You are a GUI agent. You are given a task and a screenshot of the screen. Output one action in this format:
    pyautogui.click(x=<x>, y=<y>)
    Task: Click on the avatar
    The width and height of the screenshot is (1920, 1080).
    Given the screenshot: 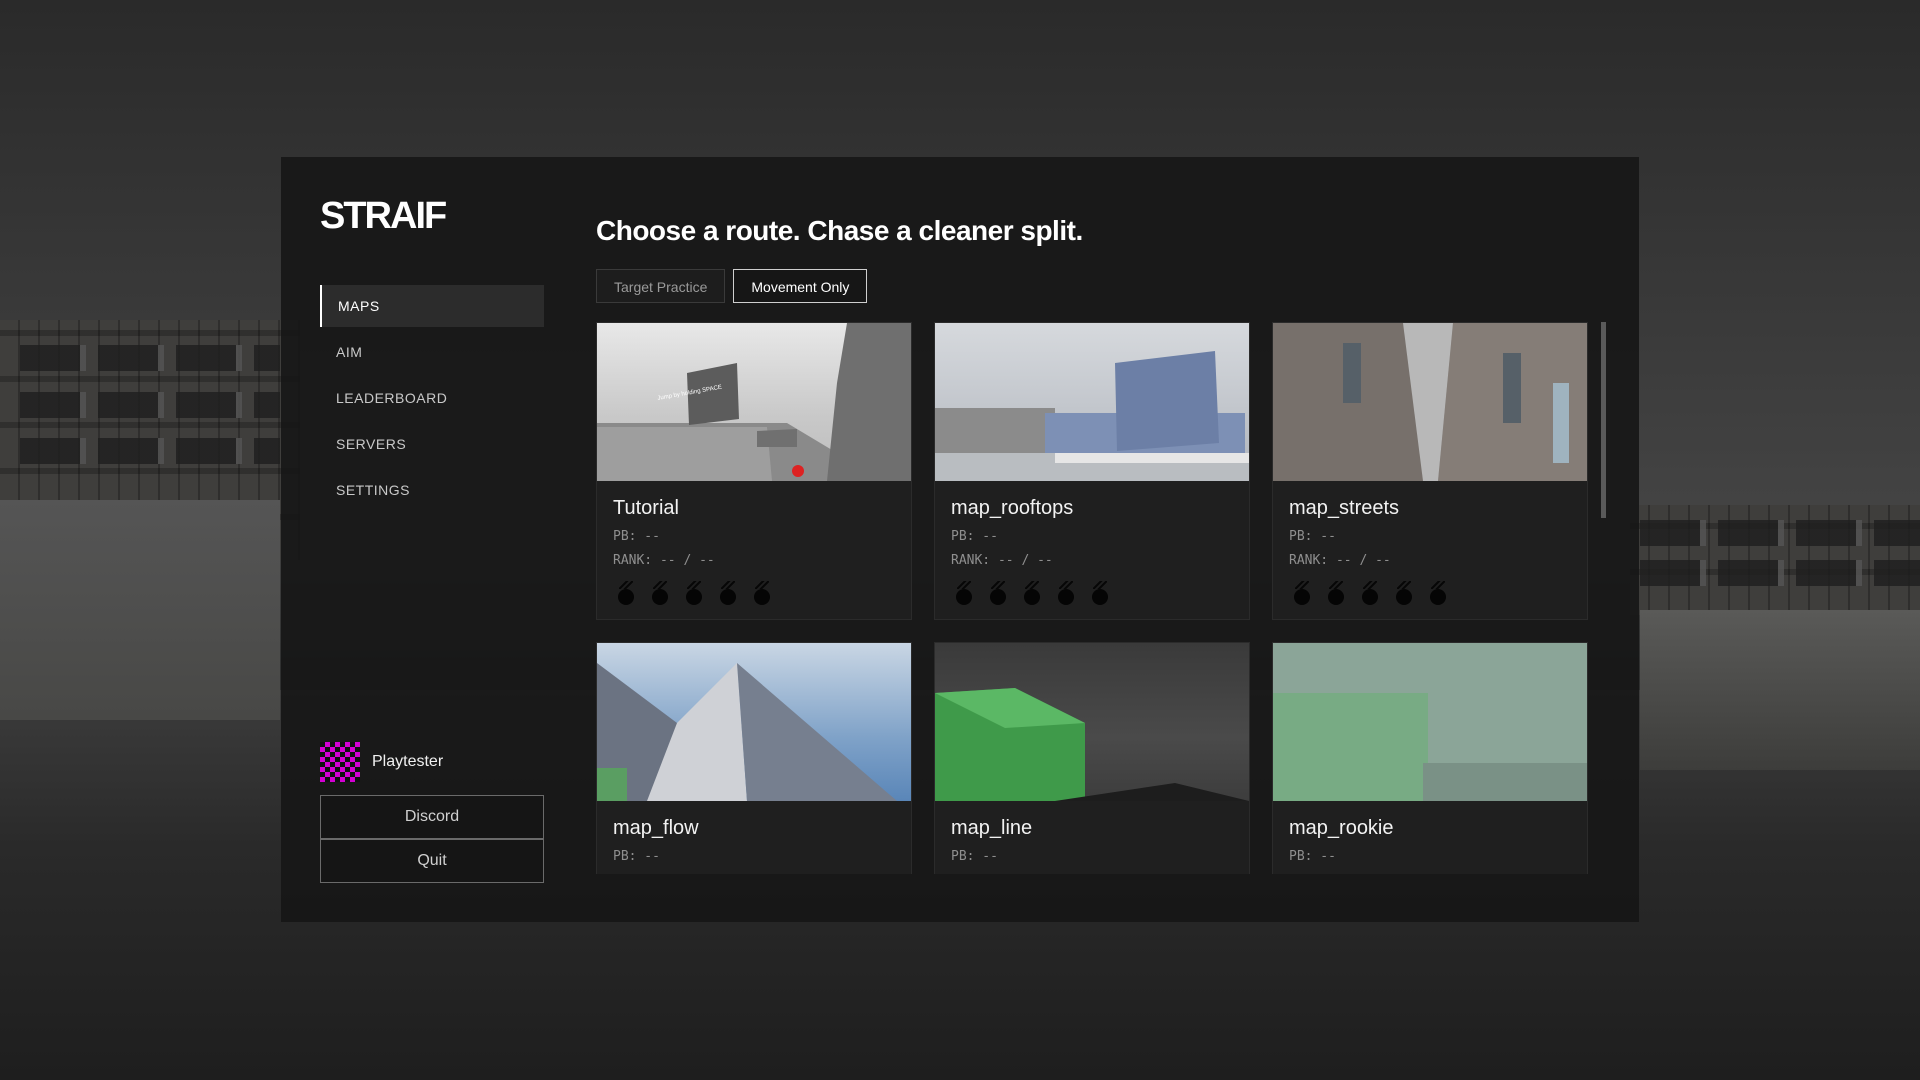 What is the action you would take?
    pyautogui.click(x=340, y=762)
    